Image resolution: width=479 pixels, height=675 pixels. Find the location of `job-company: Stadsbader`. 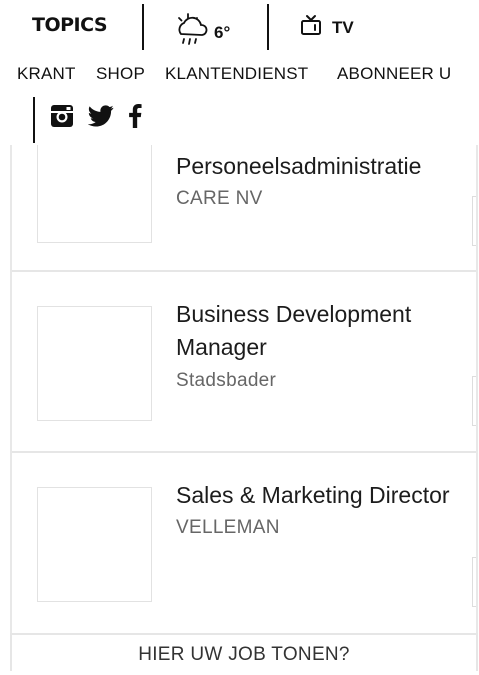

job-company: Stadsbader is located at coordinates (226, 380).